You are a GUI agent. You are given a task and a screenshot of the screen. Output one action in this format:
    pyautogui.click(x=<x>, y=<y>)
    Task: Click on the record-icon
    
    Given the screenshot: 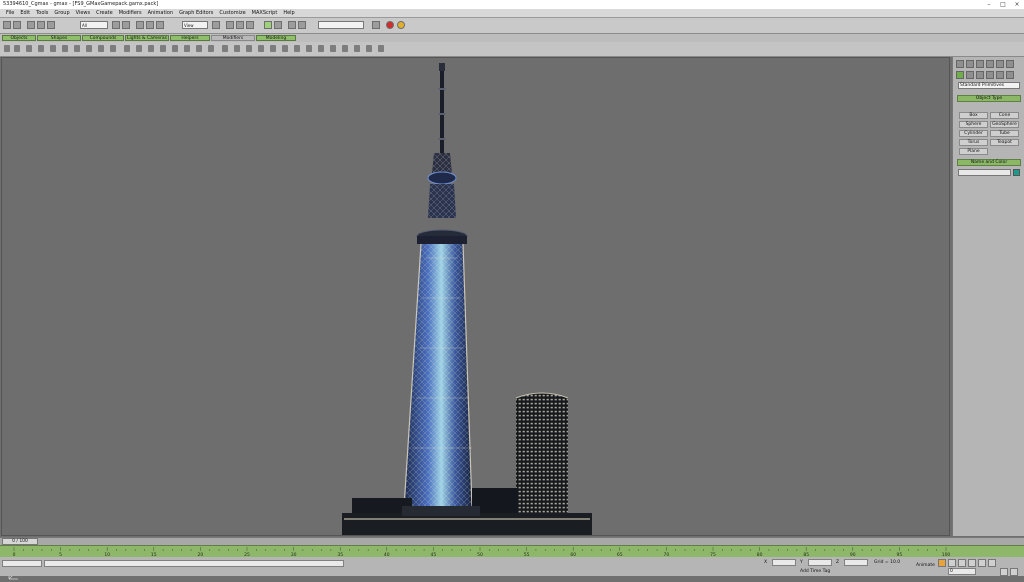 What is the action you would take?
    pyautogui.click(x=390, y=25)
    